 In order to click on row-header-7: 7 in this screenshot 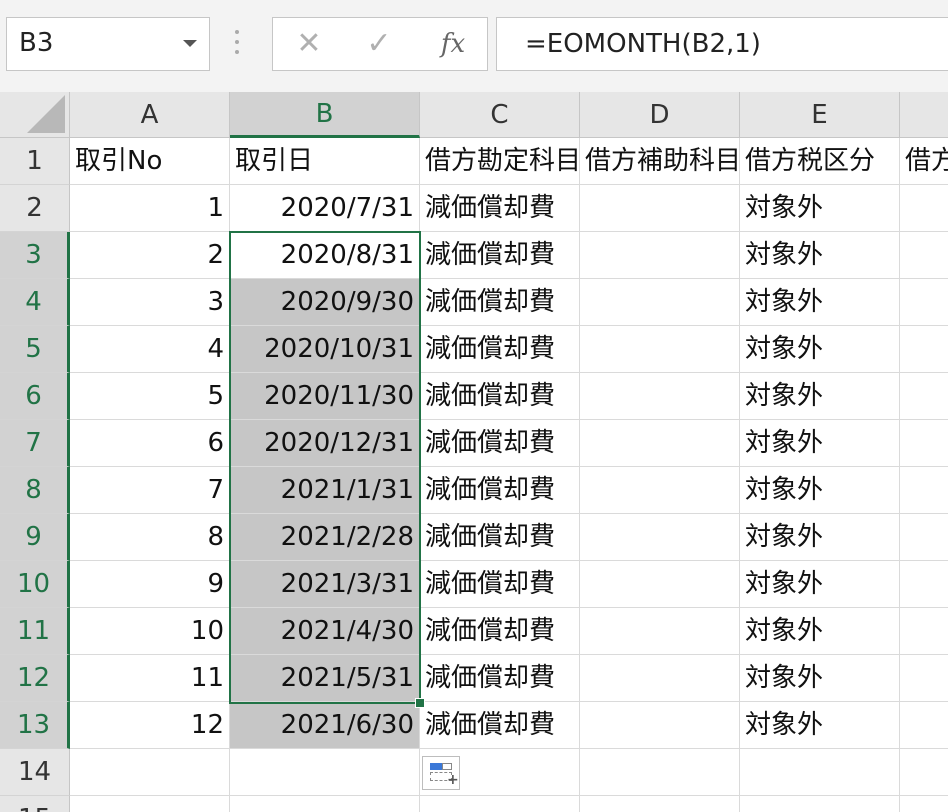, I will do `click(35, 443)`.